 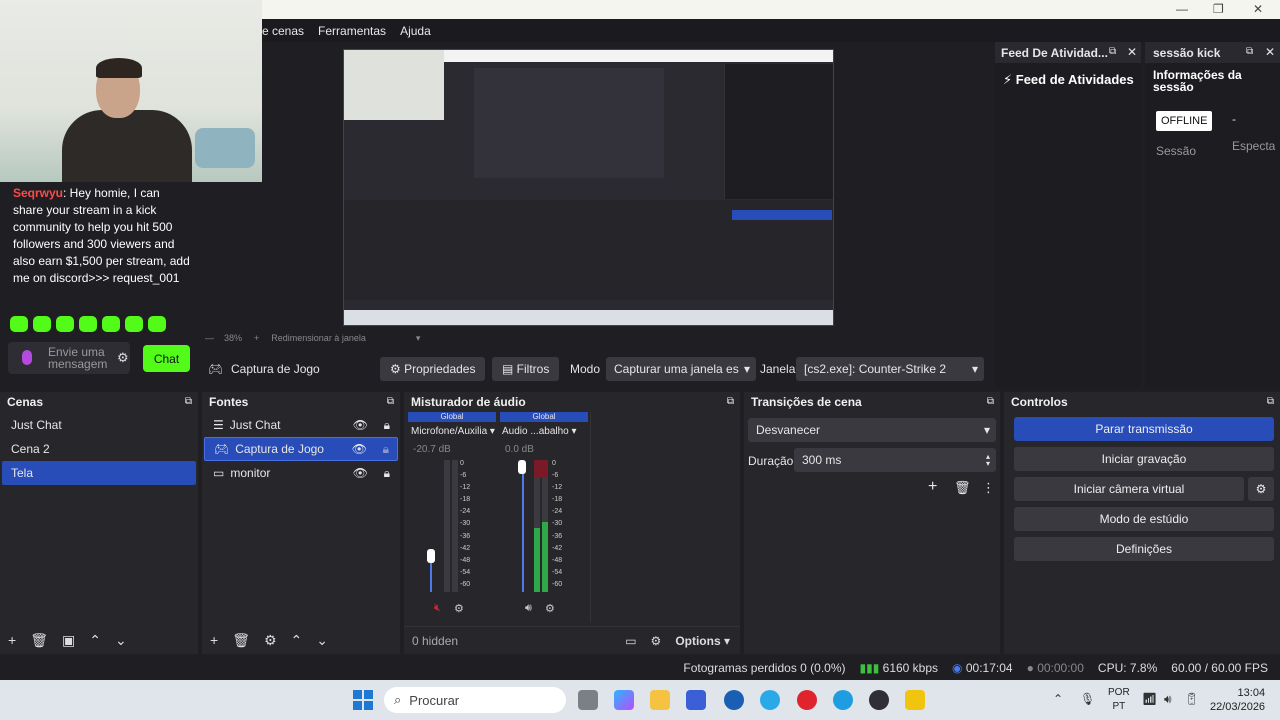 I want to click on channel-name: Áudio ...abalho ▾, so click(x=545, y=431).